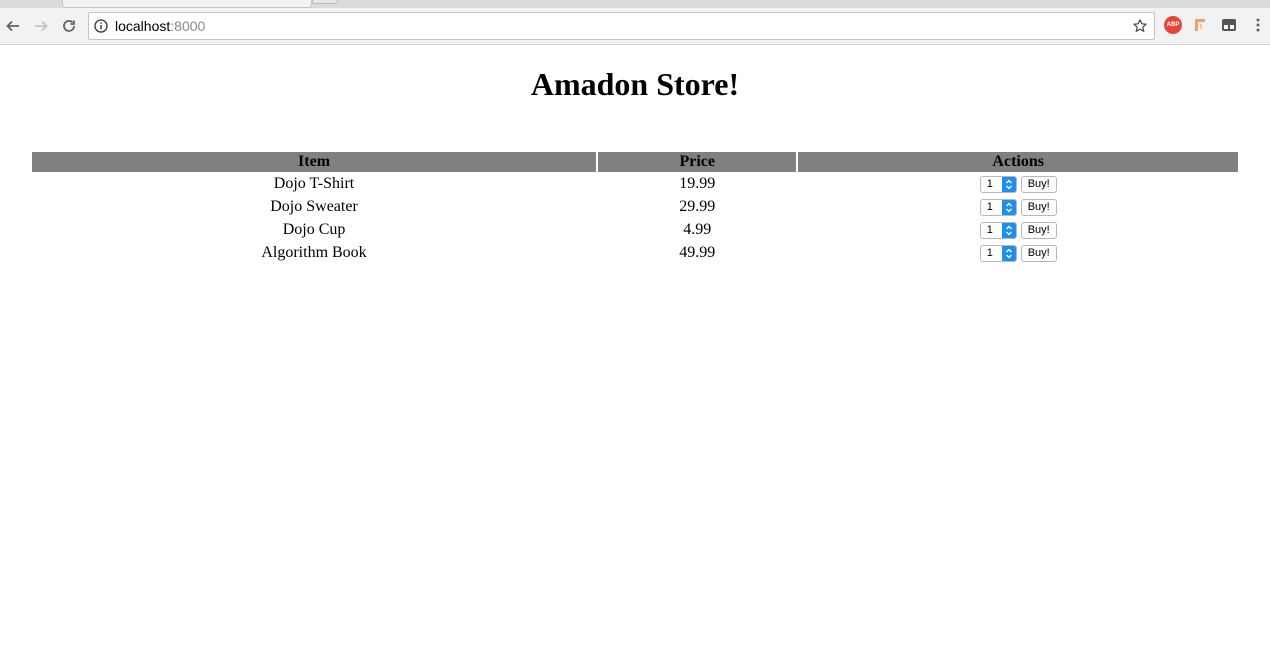  I want to click on reload-icon, so click(69, 26).